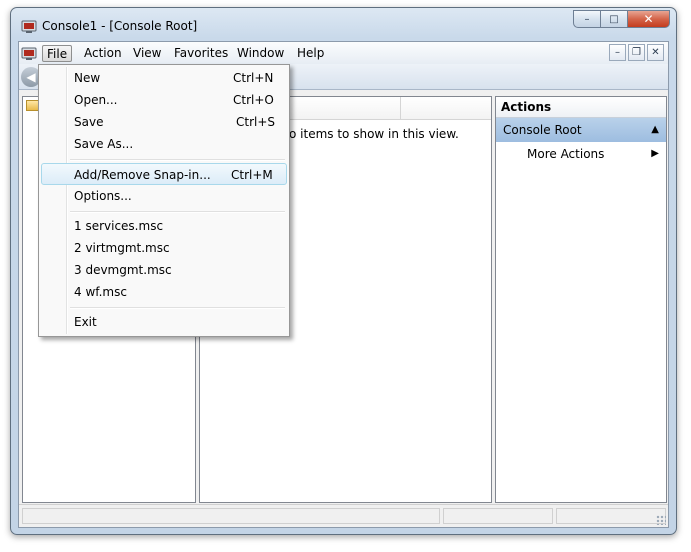  Describe the element at coordinates (164, 78) in the screenshot. I see `menu-item-new: New Ctrl+N` at that location.